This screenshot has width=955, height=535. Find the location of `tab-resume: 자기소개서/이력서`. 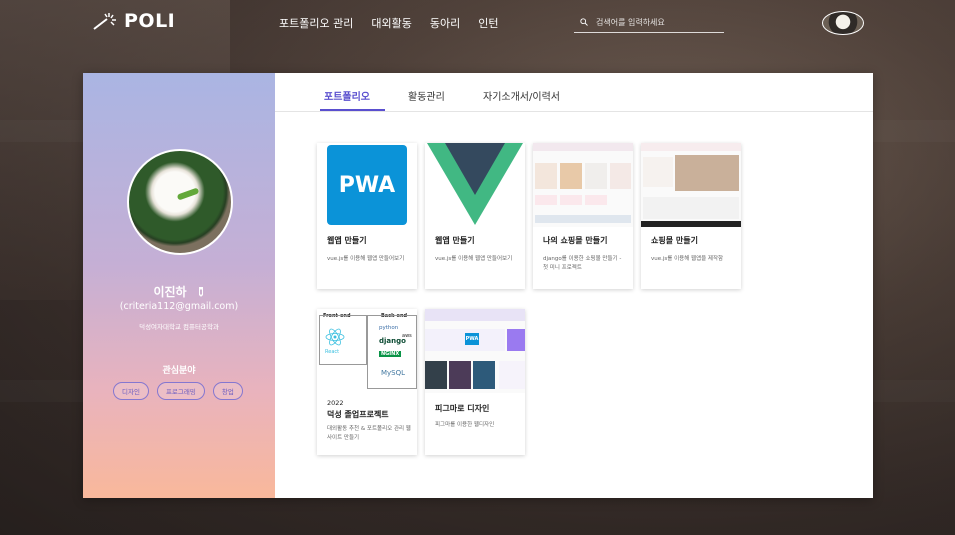

tab-resume: 자기소개서/이력서 is located at coordinates (521, 95).